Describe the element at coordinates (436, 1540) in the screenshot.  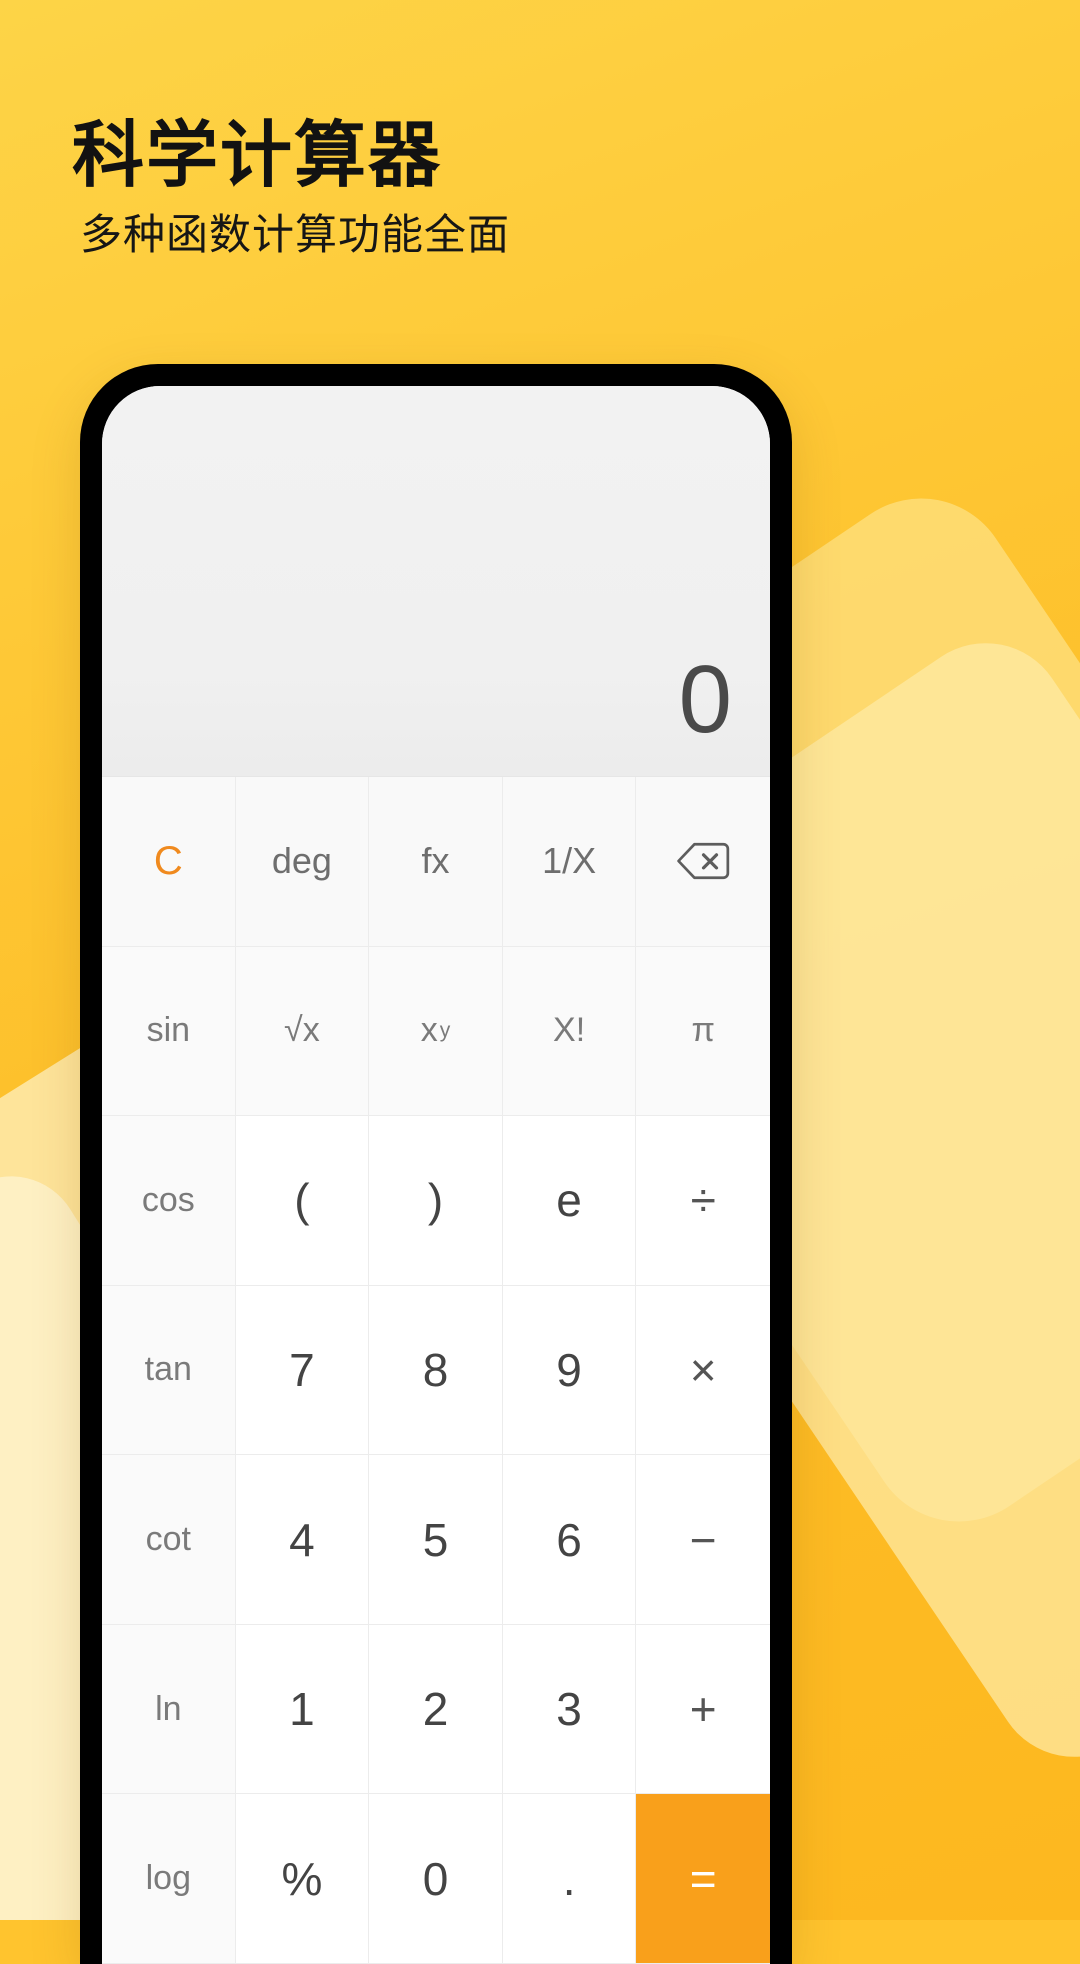
I see `key-5: 5` at that location.